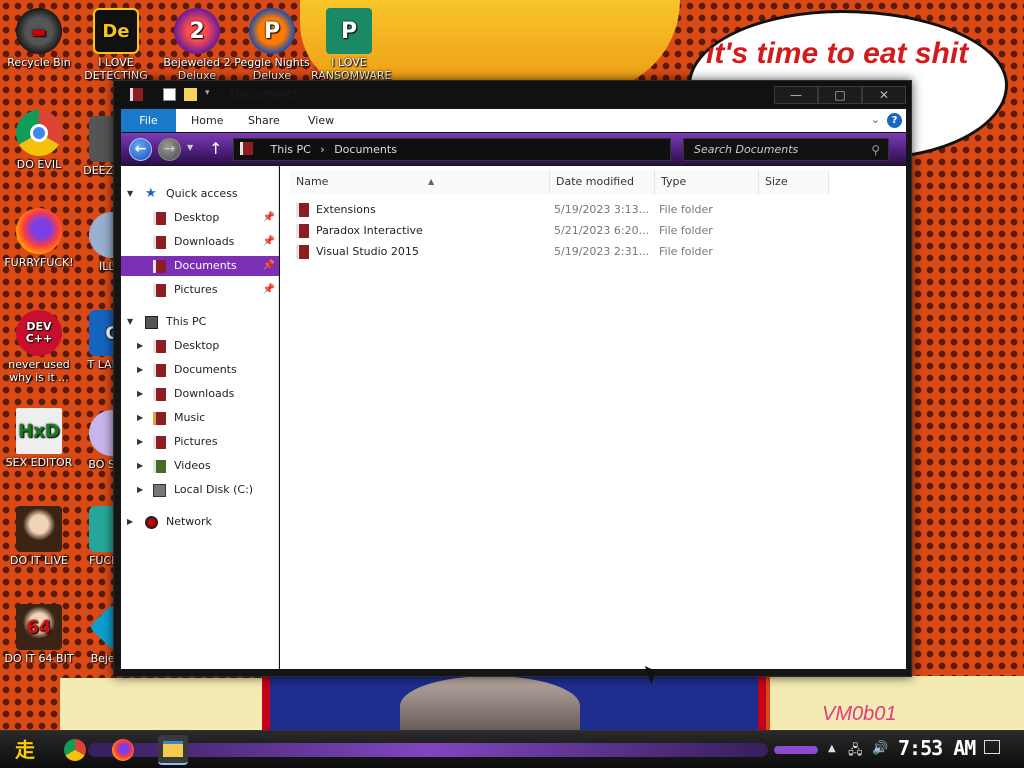 Image resolution: width=1024 pixels, height=768 pixels. I want to click on maximize-button: □, so click(840, 95).